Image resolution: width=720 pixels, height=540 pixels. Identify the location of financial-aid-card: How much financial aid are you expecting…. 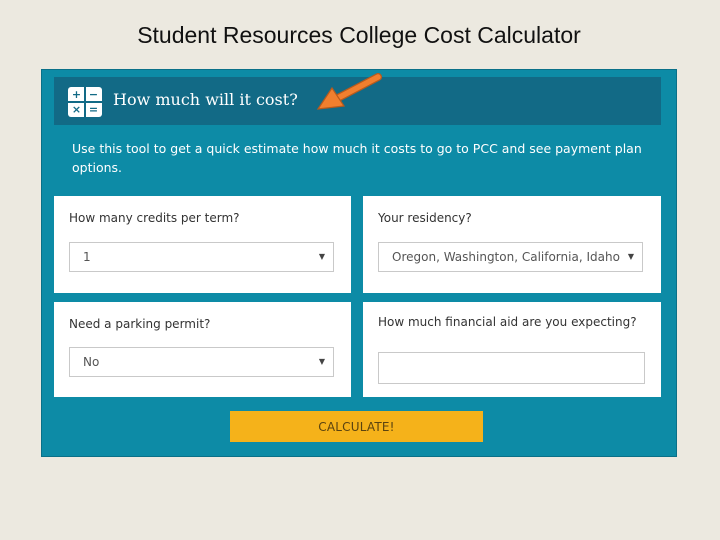
(512, 349).